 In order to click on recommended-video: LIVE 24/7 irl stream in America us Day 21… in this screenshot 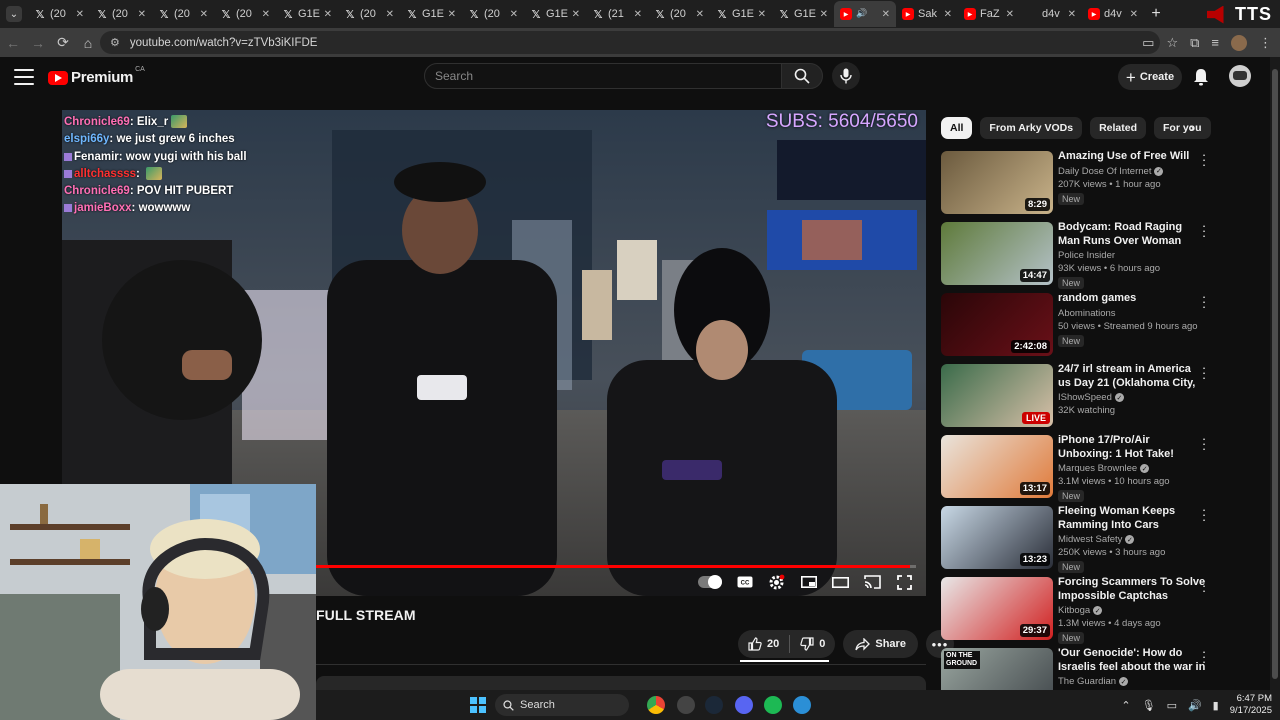, I will do `click(1081, 397)`.